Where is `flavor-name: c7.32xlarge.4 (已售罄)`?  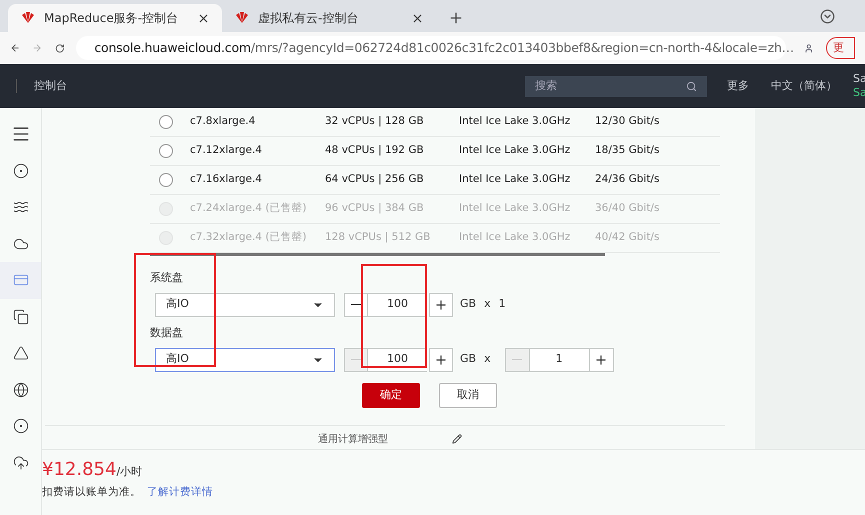
flavor-name: c7.32xlarge.4 (已售罄) is located at coordinates (249, 238).